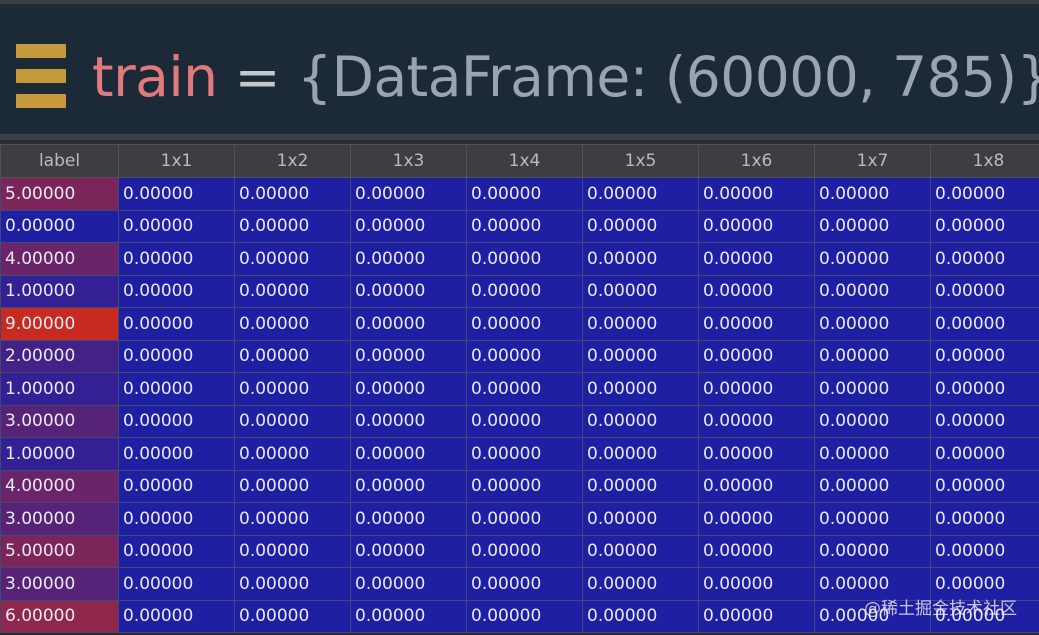  What do you see at coordinates (872, 161) in the screenshot?
I see `column-header-1x7: 1x7` at bounding box center [872, 161].